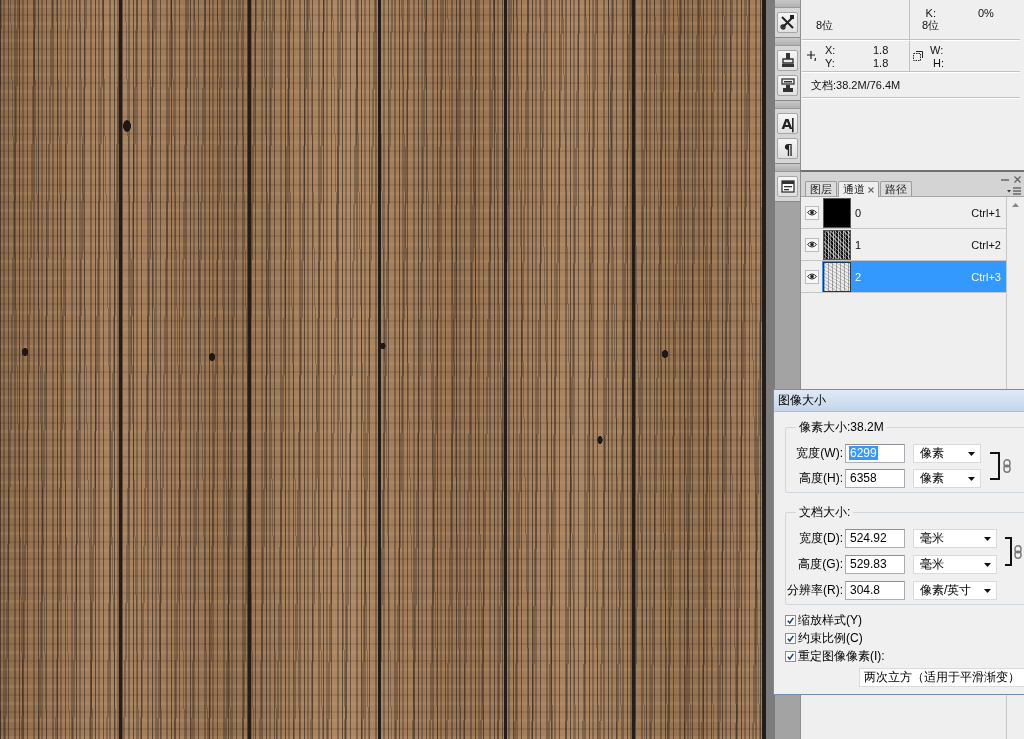 This screenshot has height=739, width=1024. What do you see at coordinates (821, 538) in the screenshot?
I see `field-label: 宽度(D):` at bounding box center [821, 538].